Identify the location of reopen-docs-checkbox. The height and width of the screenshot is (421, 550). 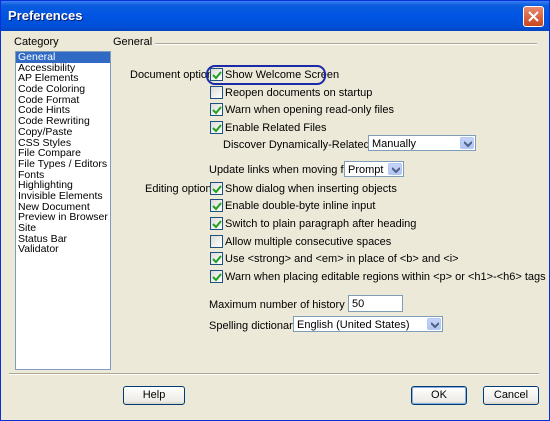
(216, 92).